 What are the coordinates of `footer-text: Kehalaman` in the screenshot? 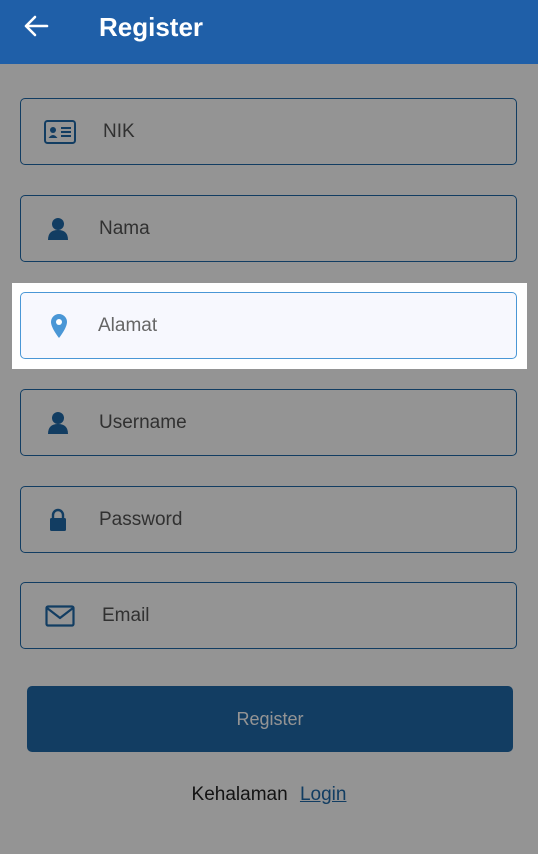 It's located at (239, 794).